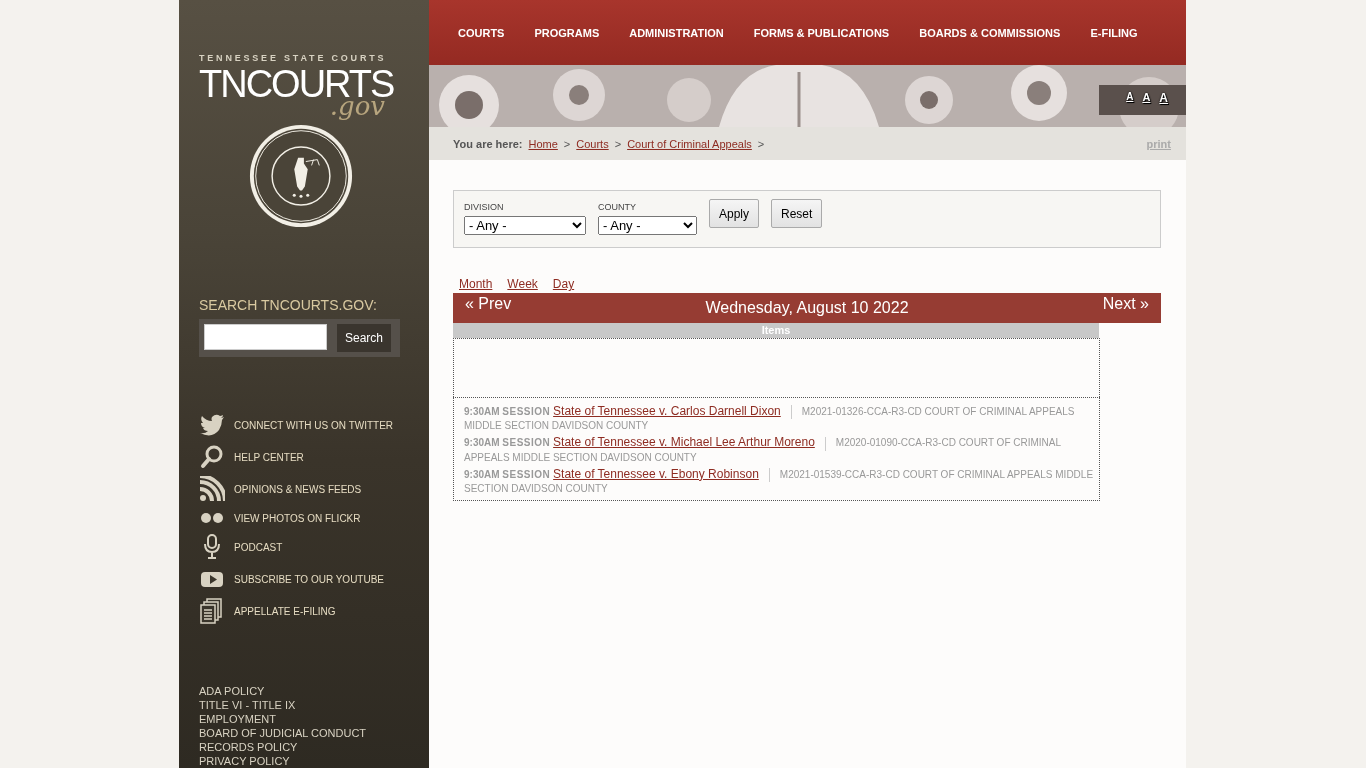  What do you see at coordinates (1114, 32) in the screenshot?
I see `nav-link: E-FILING` at bounding box center [1114, 32].